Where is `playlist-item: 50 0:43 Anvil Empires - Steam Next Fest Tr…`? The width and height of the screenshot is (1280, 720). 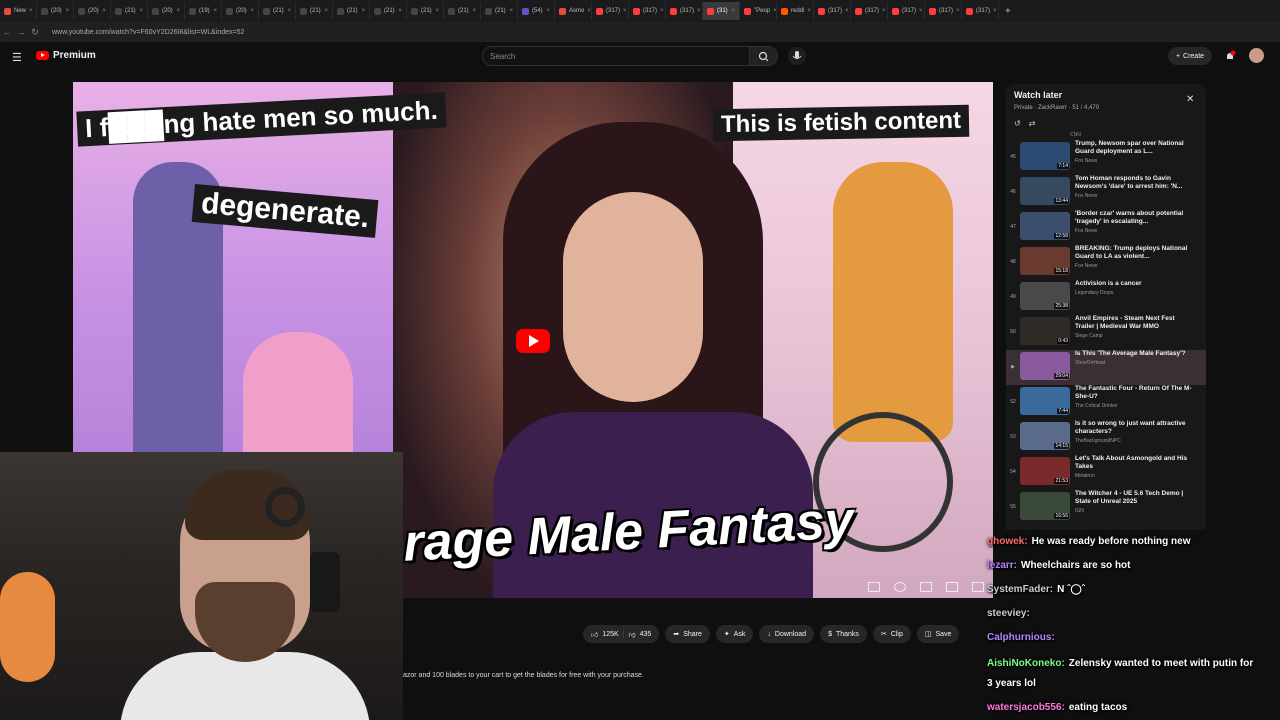 playlist-item: 50 0:43 Anvil Empires - Steam Next Fest Tr… is located at coordinates (1106, 332).